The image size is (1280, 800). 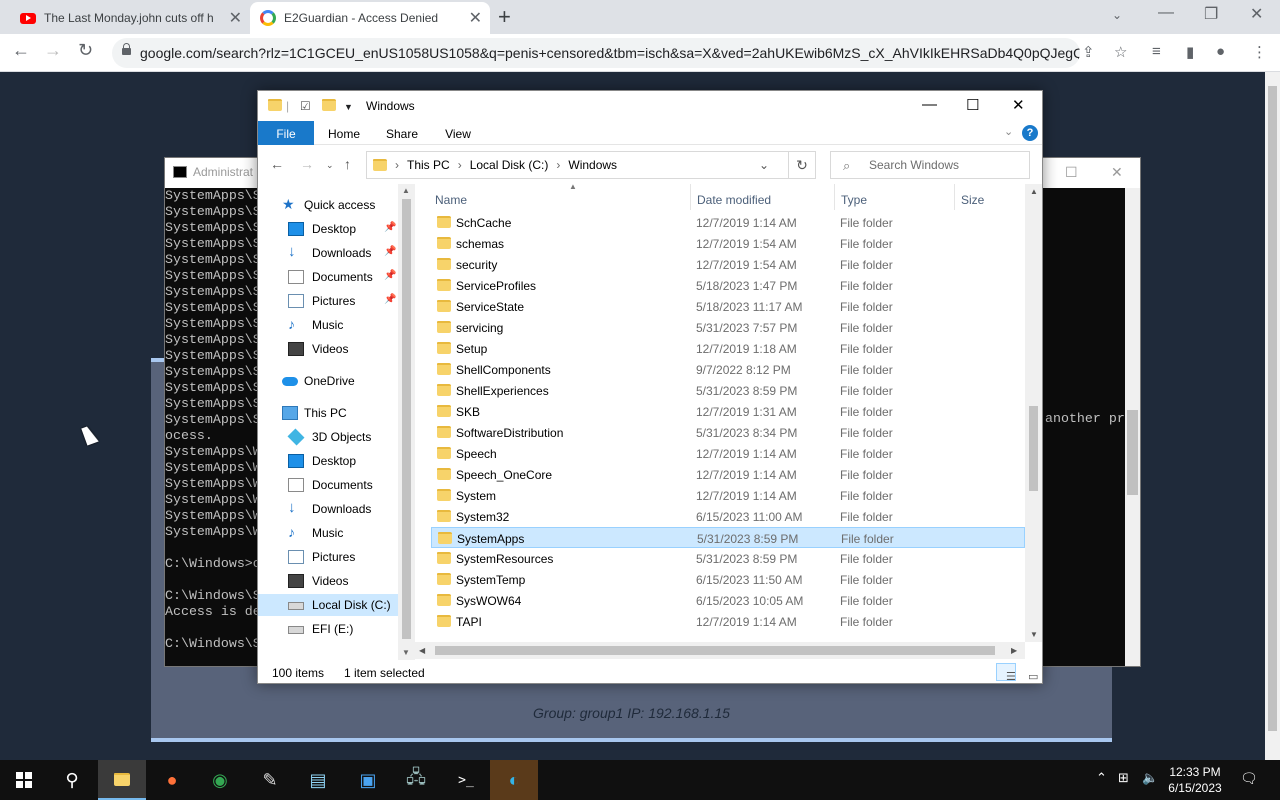 What do you see at coordinates (72, 780) in the screenshot?
I see `search-button: ⚲` at bounding box center [72, 780].